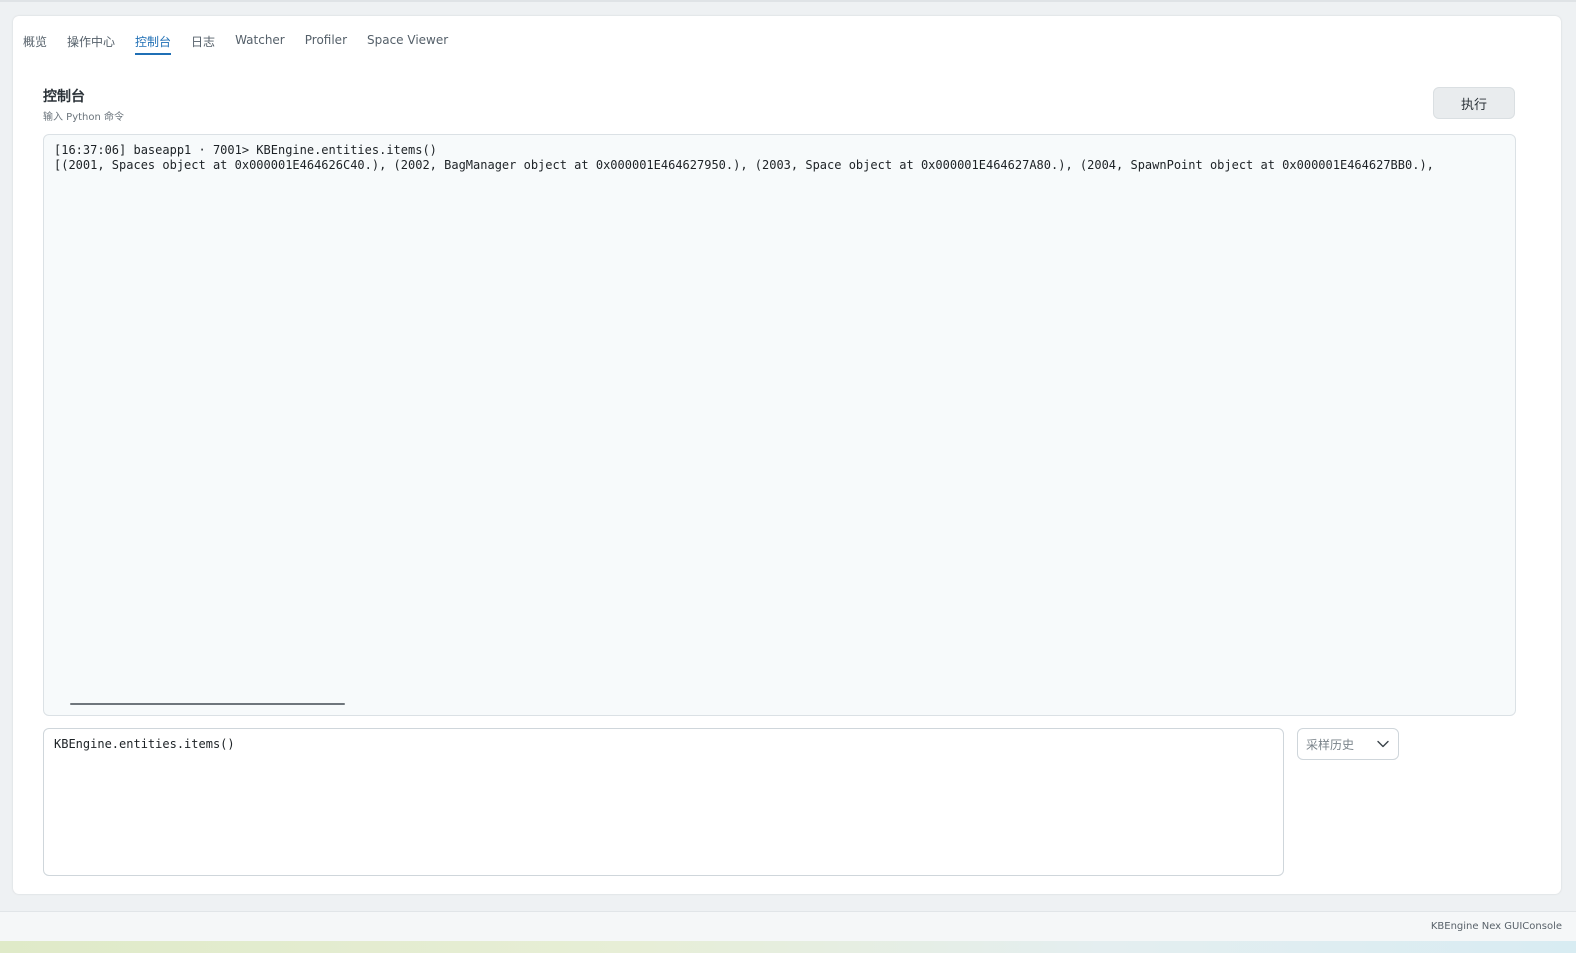 The width and height of the screenshot is (1576, 953). What do you see at coordinates (1383, 744) in the screenshot?
I see `chevron-down-icon` at bounding box center [1383, 744].